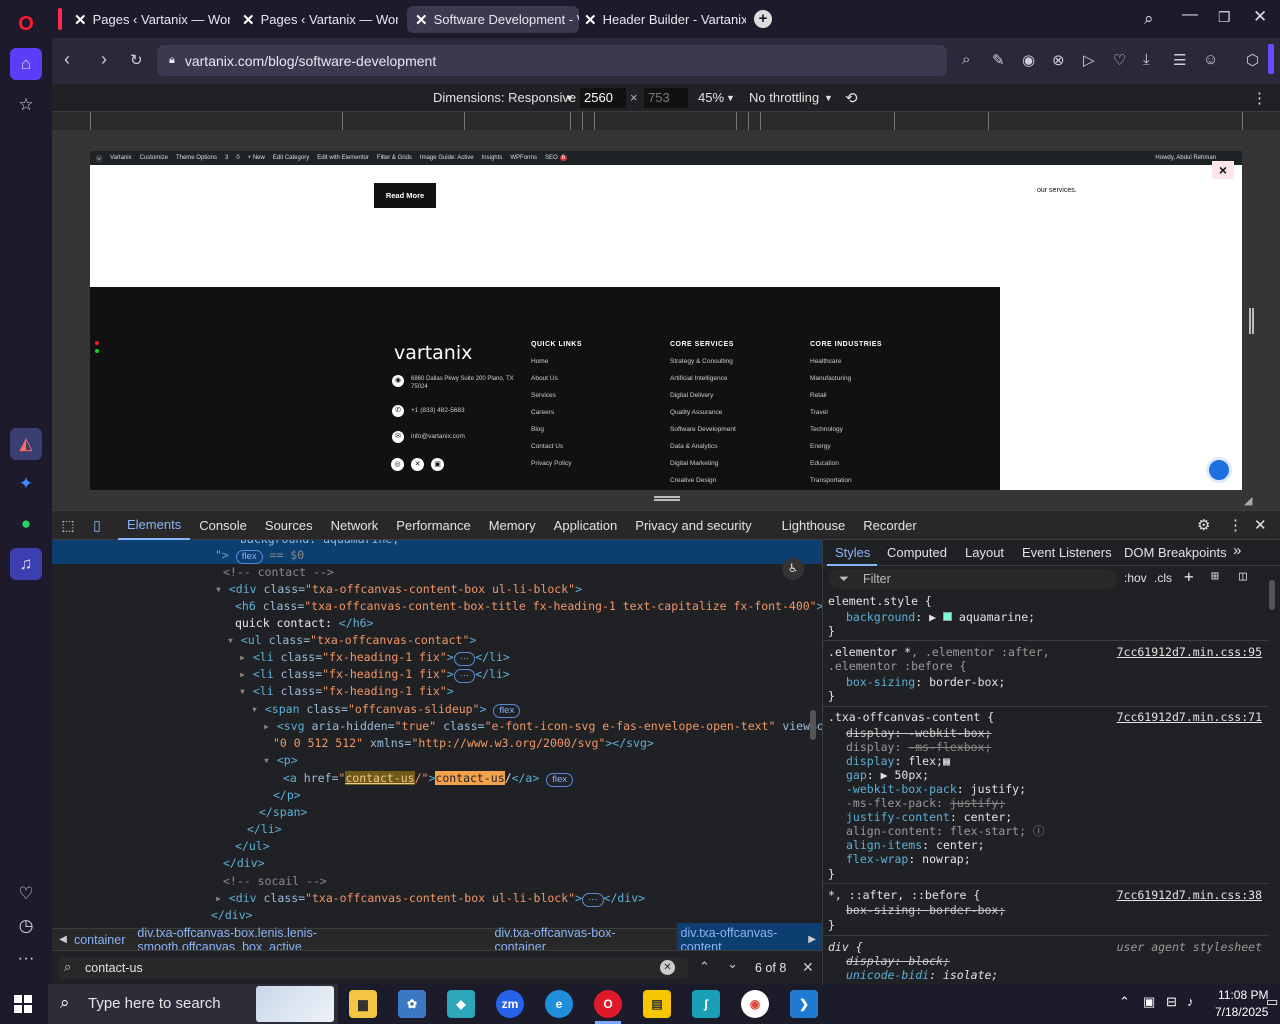 This screenshot has width=1280, height=1024. I want to click on wpbar-wpforms: WPForms, so click(523, 158).